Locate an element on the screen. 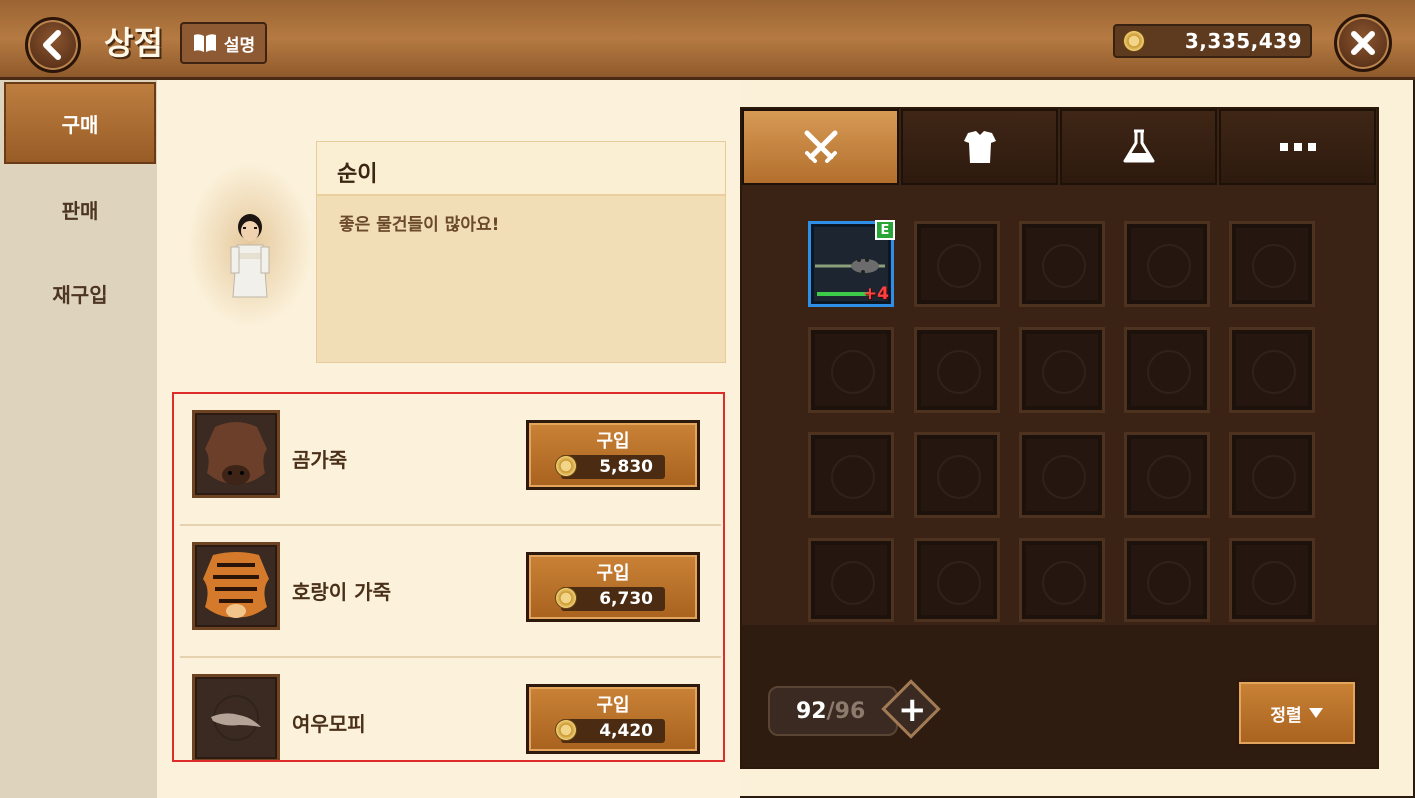 The image size is (1415, 798). close-icon is located at coordinates (1363, 43).